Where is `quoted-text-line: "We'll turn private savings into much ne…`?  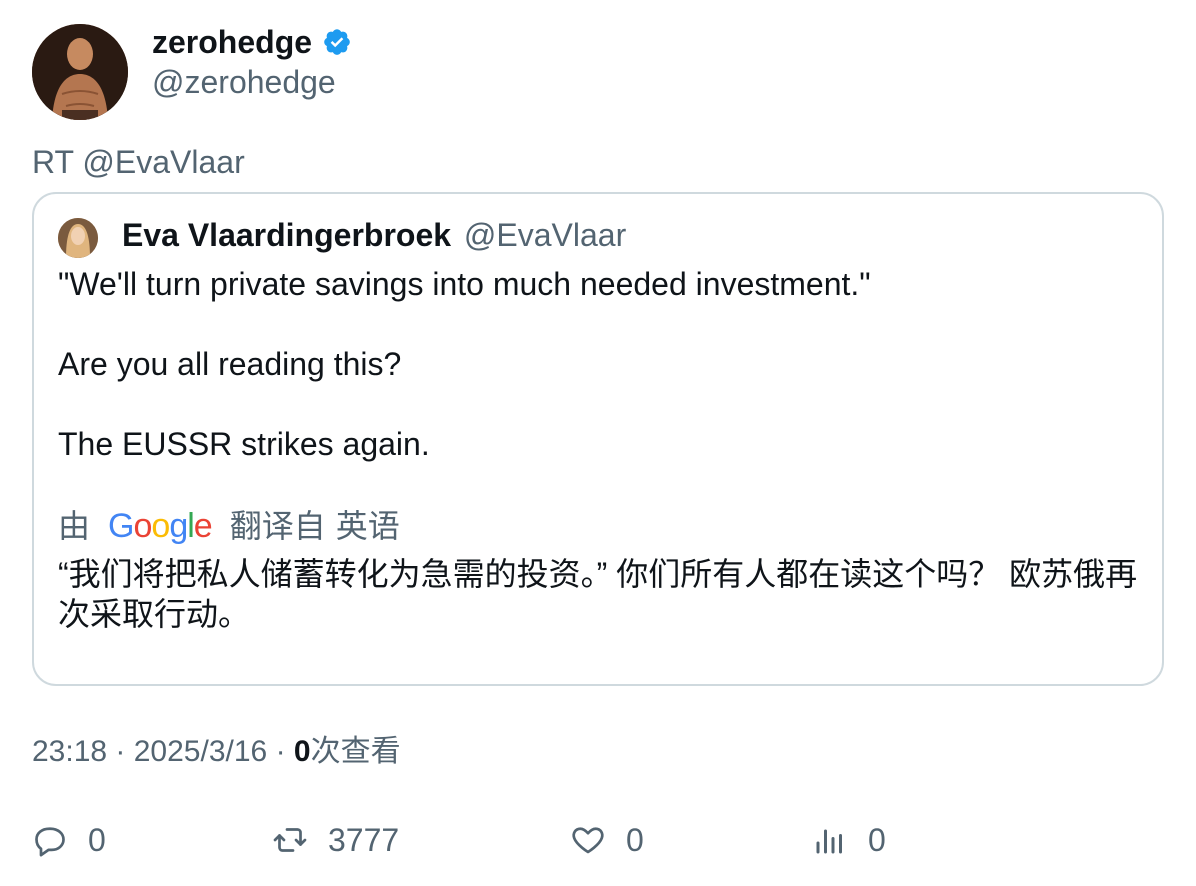
quoted-text-line: "We'll turn private savings into much ne… is located at coordinates (464, 284).